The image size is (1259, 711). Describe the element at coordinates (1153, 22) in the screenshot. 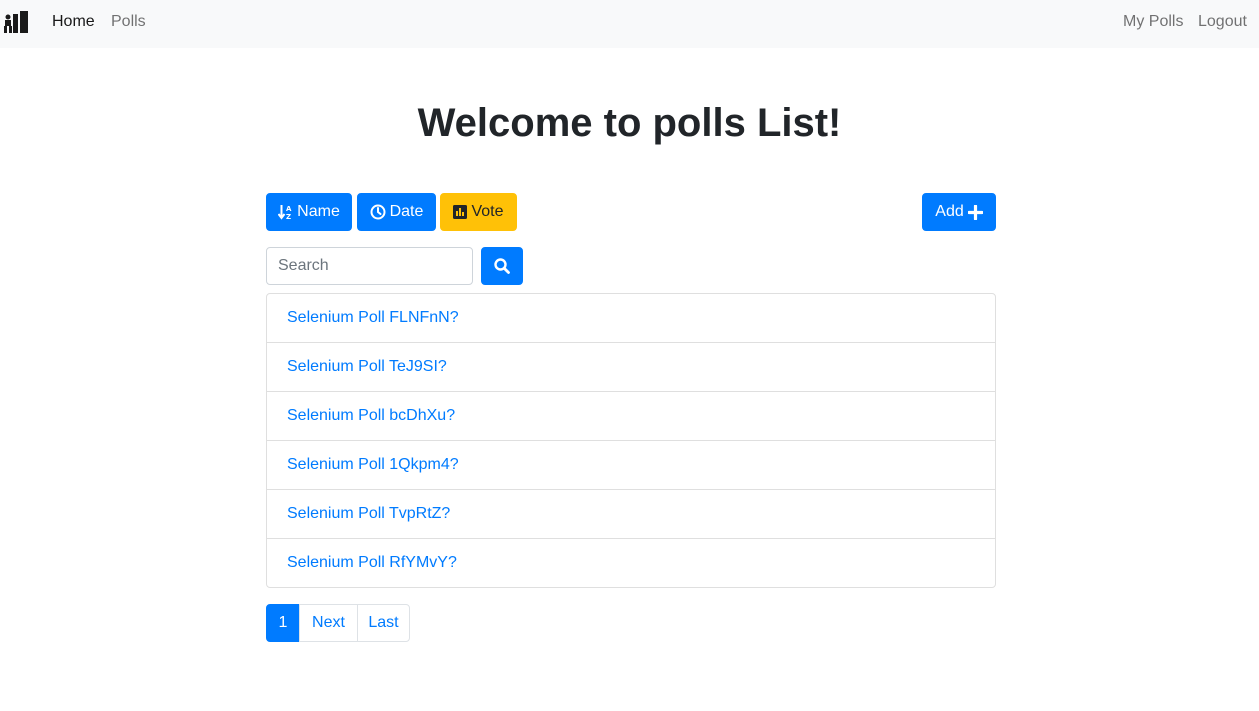

I see `nav-my-polls: My Polls` at that location.